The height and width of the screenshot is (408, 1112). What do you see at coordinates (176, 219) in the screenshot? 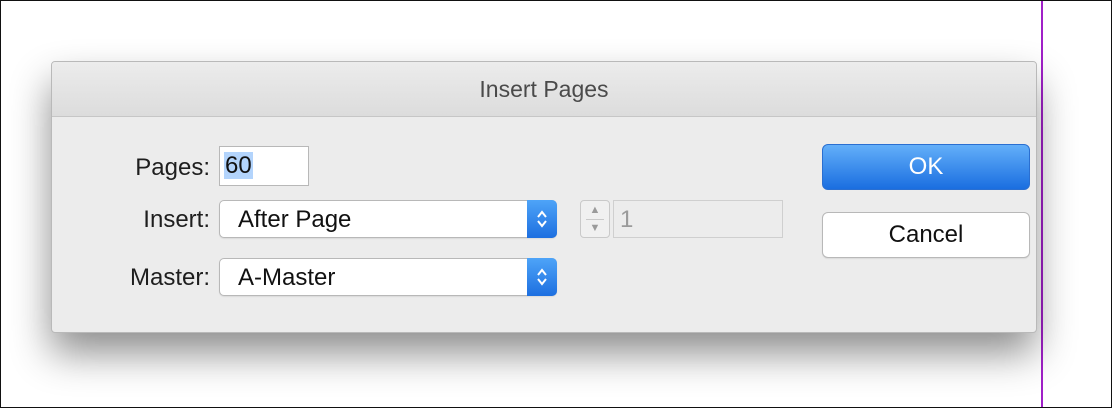
I see `insert-label: Insert:` at bounding box center [176, 219].